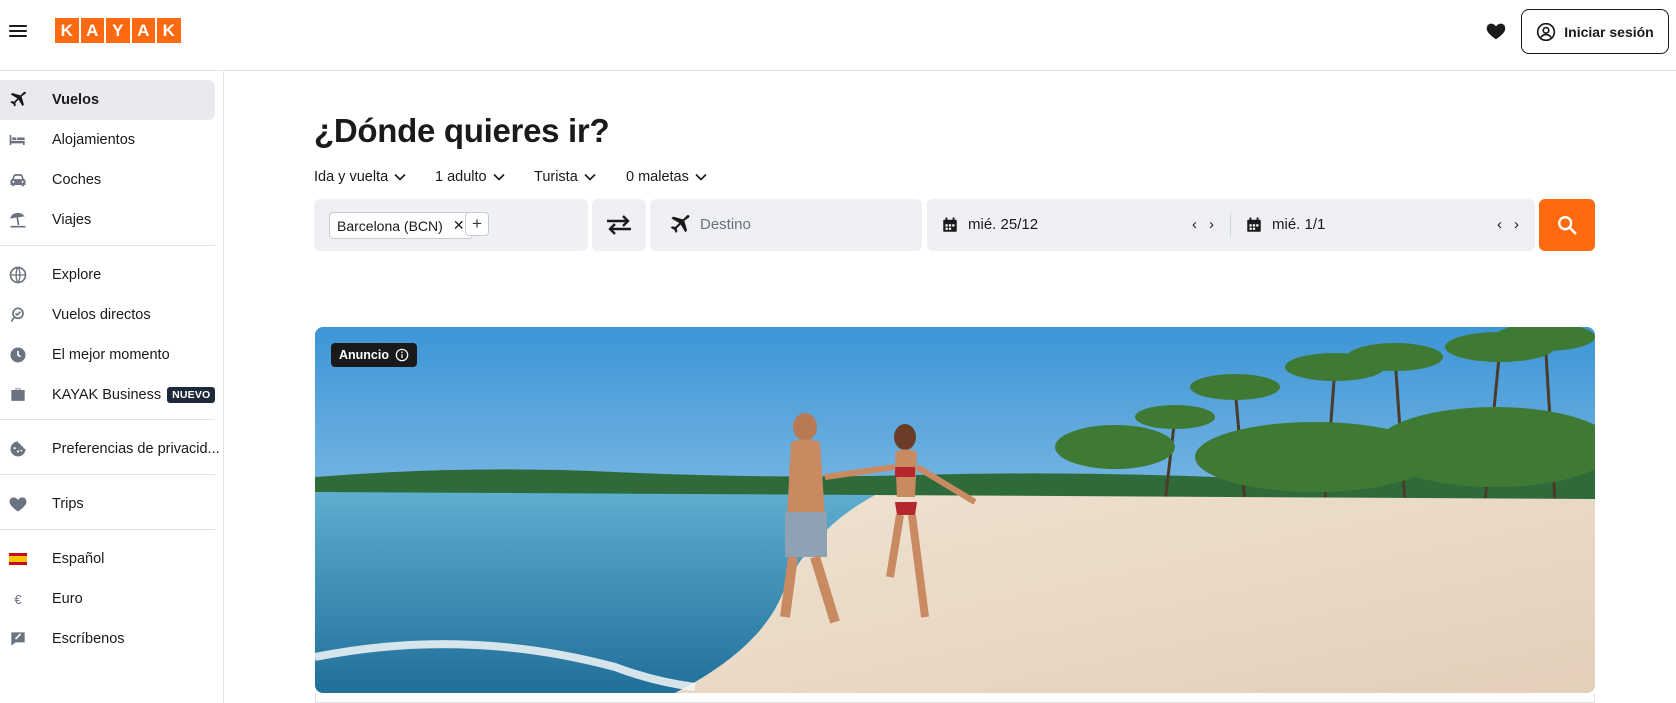 This screenshot has width=1676, height=703. What do you see at coordinates (107, 559) in the screenshot?
I see `sidebar-item-espanol: Español` at bounding box center [107, 559].